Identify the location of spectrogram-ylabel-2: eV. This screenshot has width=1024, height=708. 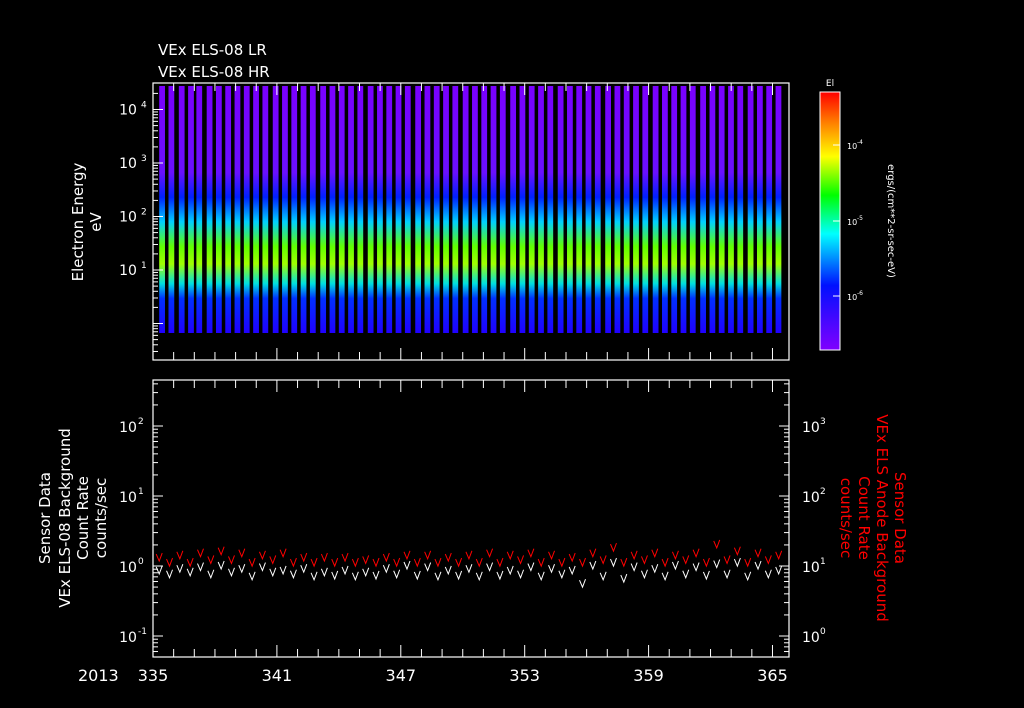
(96, 222).